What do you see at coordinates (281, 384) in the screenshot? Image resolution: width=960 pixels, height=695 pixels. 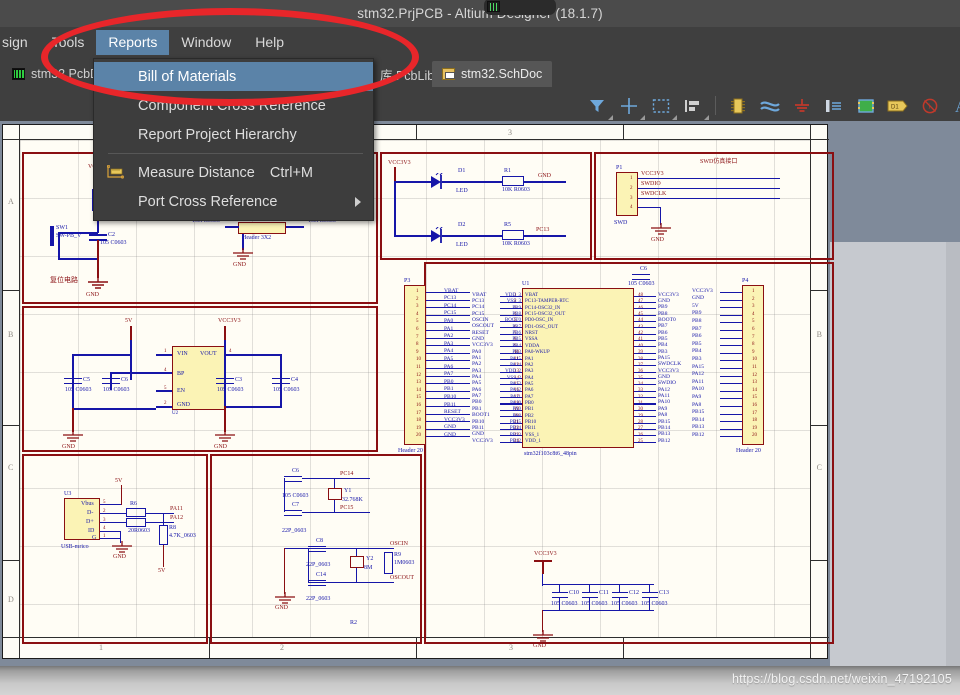 I see `cap-c4-plate` at bounding box center [281, 384].